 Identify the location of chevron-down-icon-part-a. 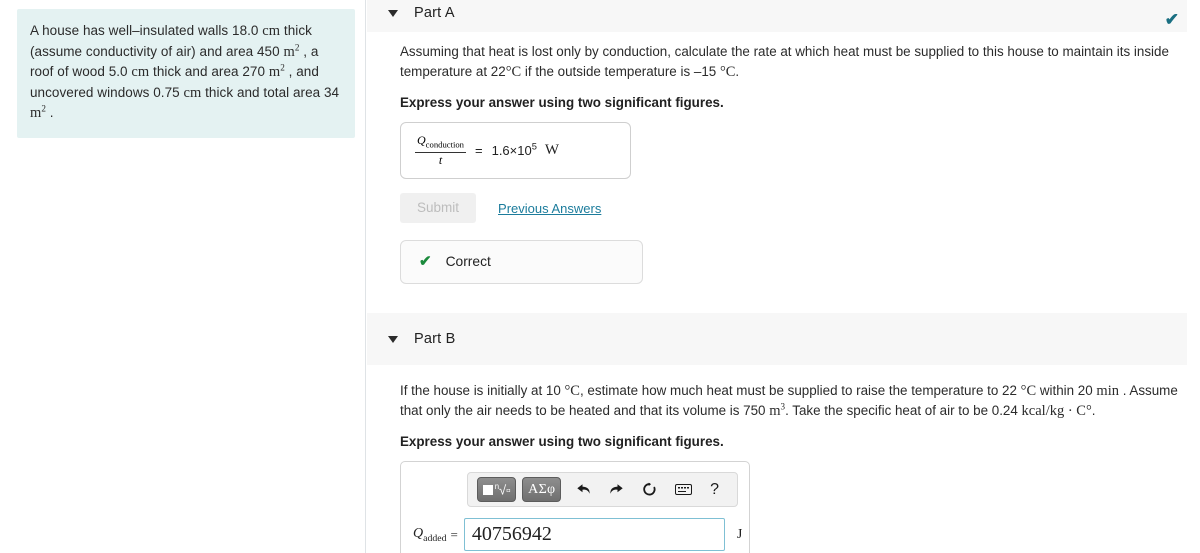
(393, 13).